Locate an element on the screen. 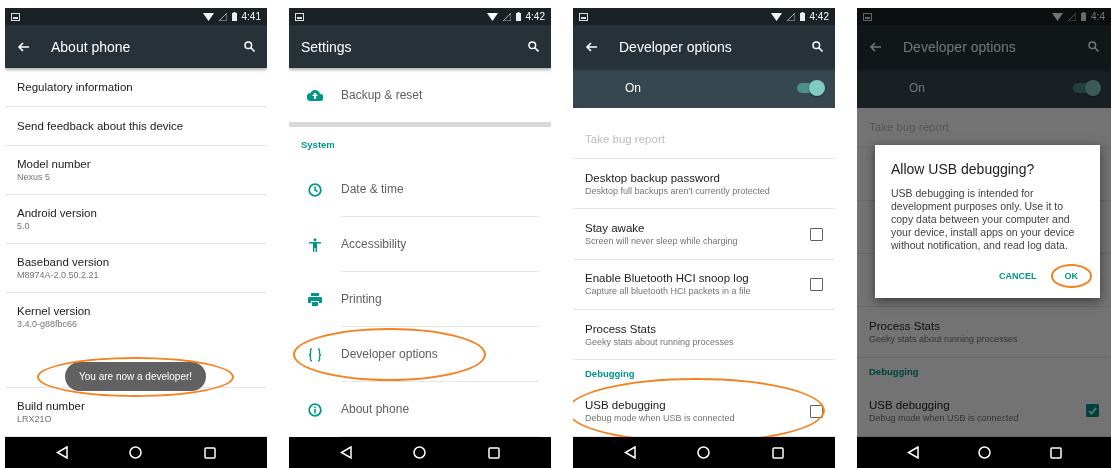  setting-title: Printing is located at coordinates (440, 299).